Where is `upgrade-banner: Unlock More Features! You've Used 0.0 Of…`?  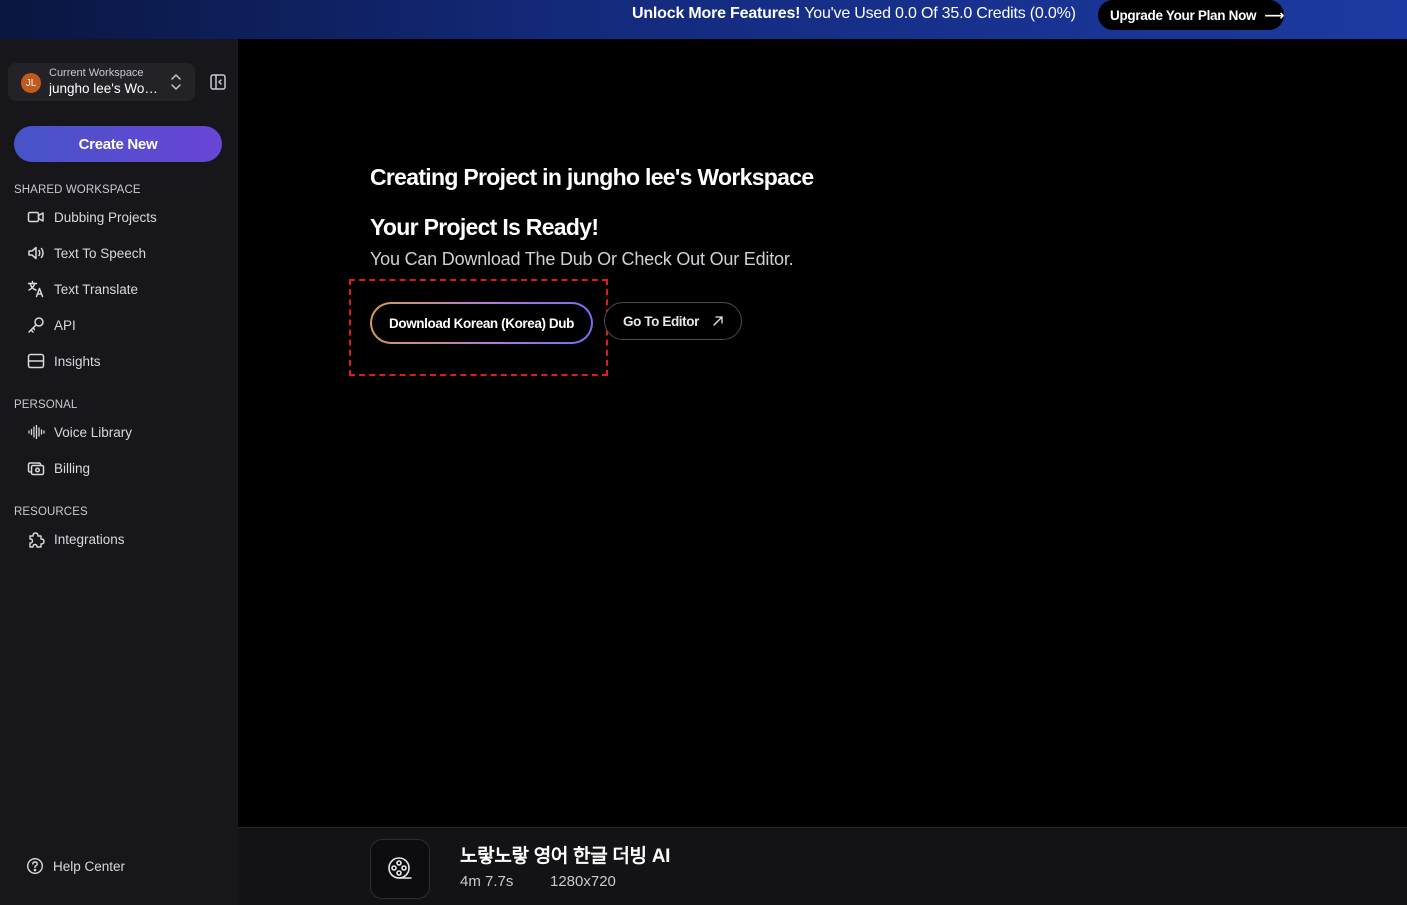 upgrade-banner: Unlock More Features! You've Used 0.0 Of… is located at coordinates (703, 19).